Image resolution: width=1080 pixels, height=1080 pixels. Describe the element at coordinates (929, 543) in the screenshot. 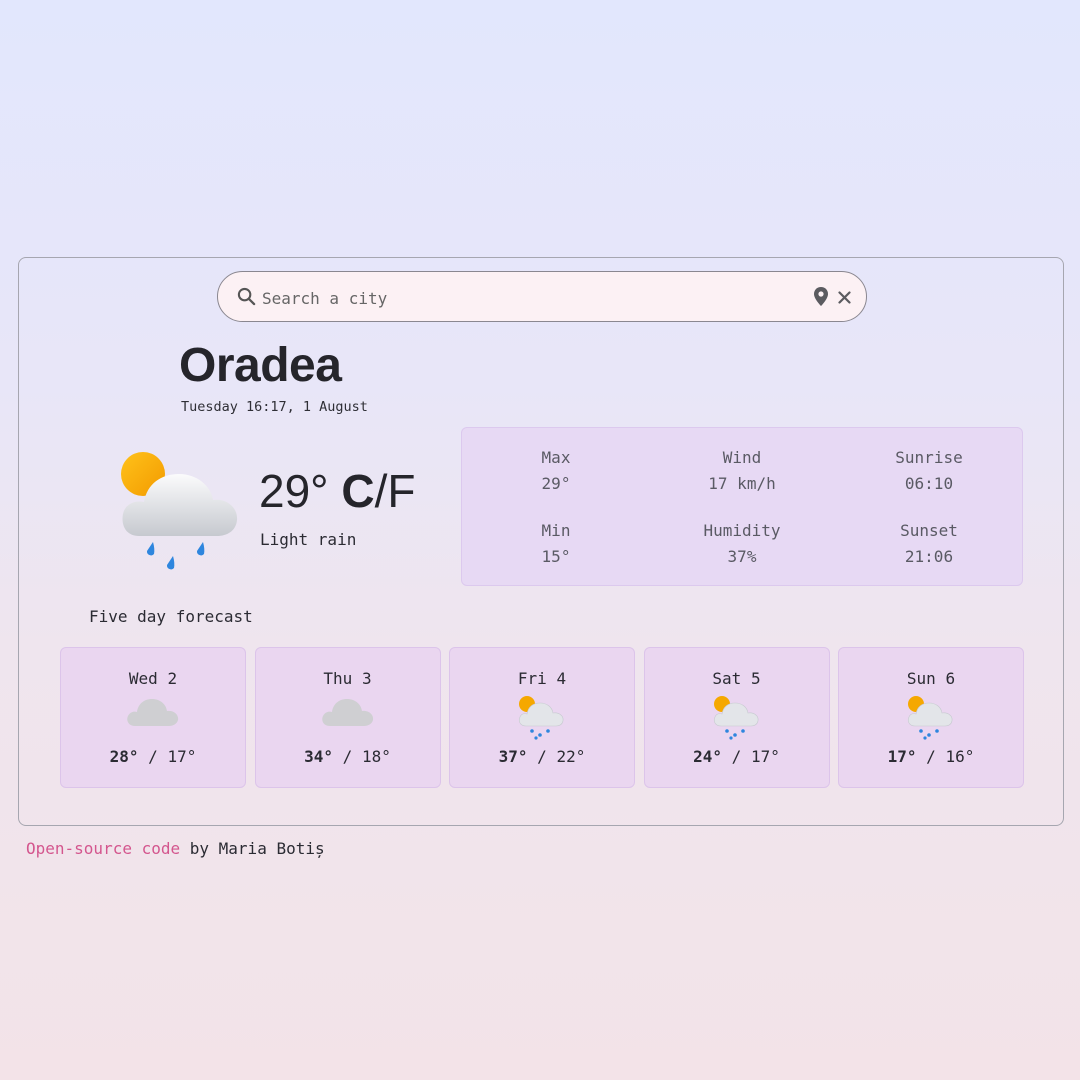

I see `detail-sunset: Sunset 21:06` at that location.